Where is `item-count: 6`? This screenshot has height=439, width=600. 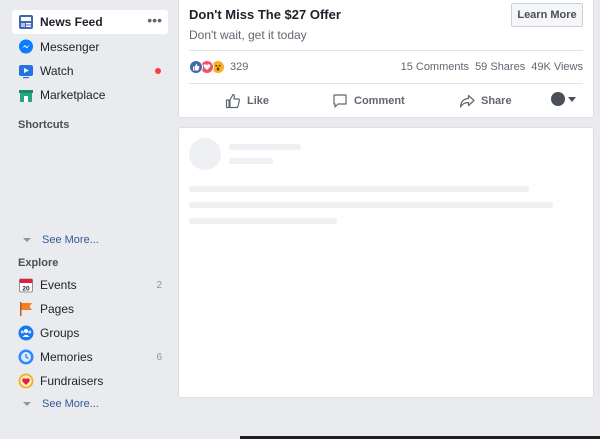 item-count: 6 is located at coordinates (159, 357).